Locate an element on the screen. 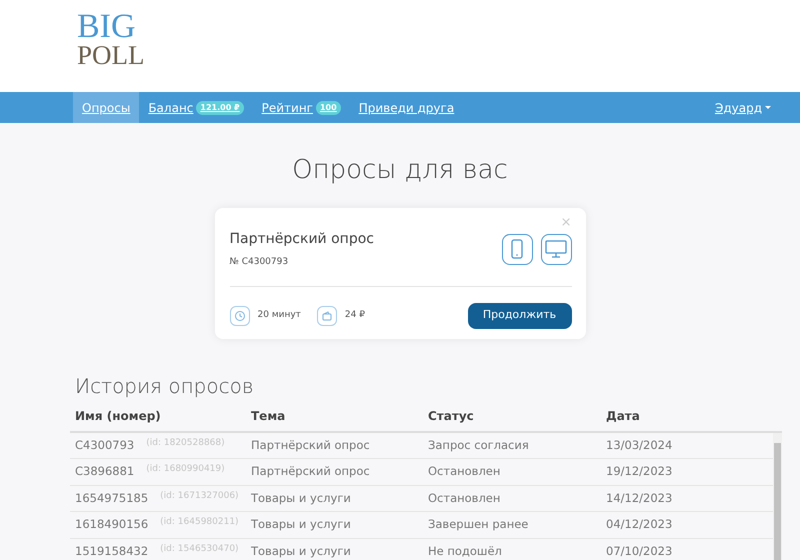 The image size is (800, 560). page-title: Опросы для вас is located at coordinates (400, 170).